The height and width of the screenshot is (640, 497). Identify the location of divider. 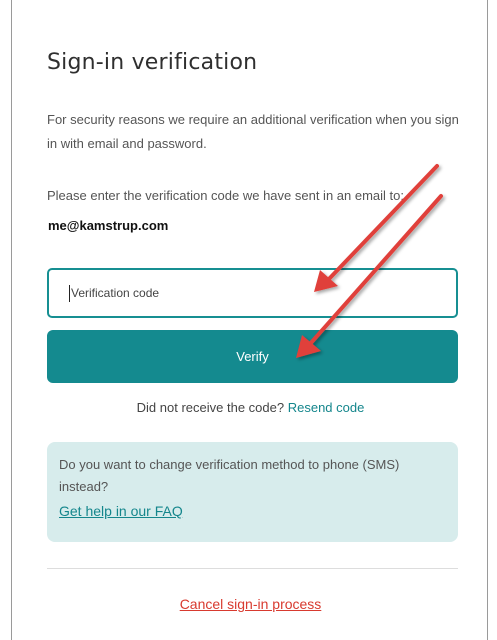
(252, 568).